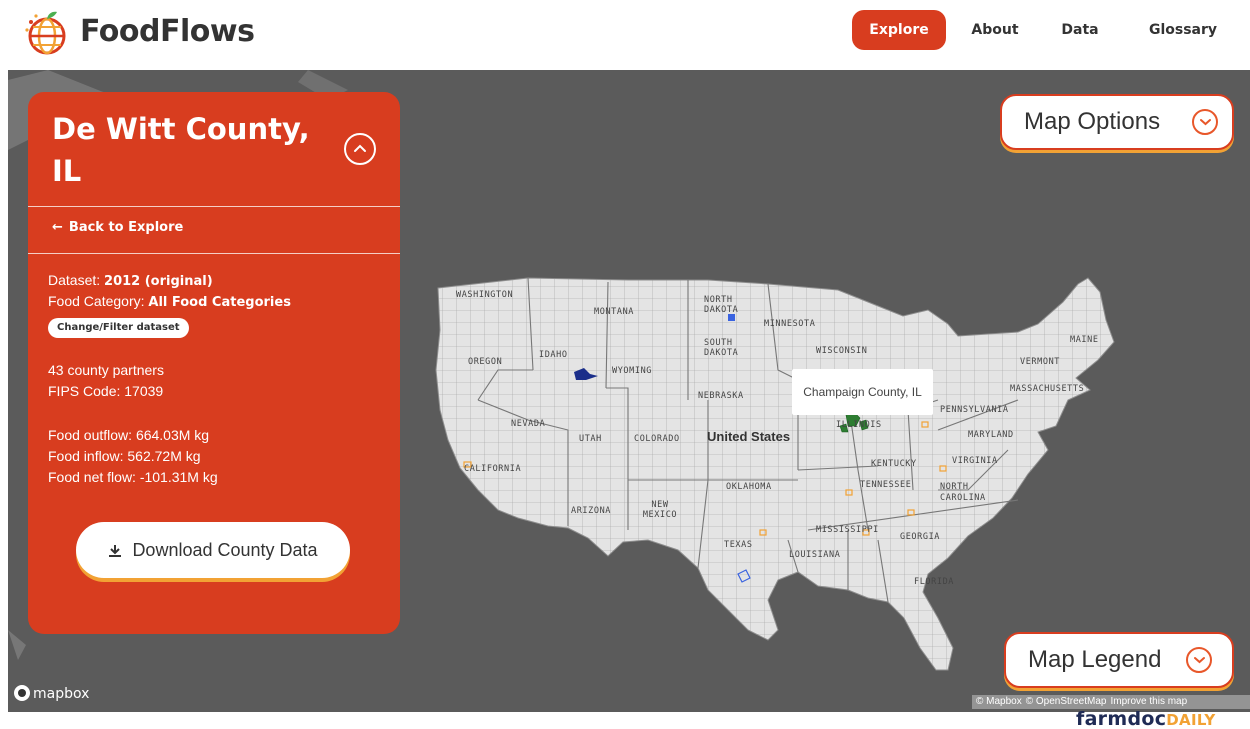 The height and width of the screenshot is (729, 1250). Describe the element at coordinates (1121, 718) in the screenshot. I see `watermark-main: farmdoc` at that location.